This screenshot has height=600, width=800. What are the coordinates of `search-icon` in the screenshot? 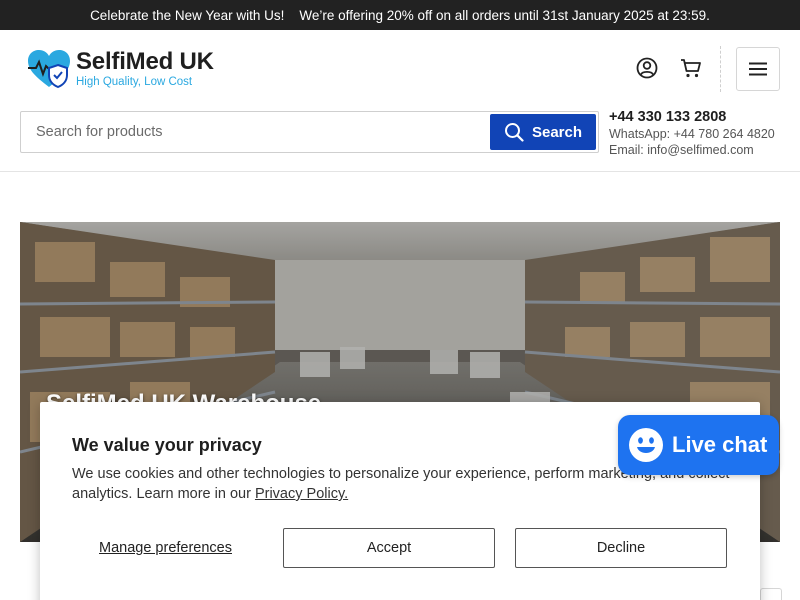 It's located at (514, 132).